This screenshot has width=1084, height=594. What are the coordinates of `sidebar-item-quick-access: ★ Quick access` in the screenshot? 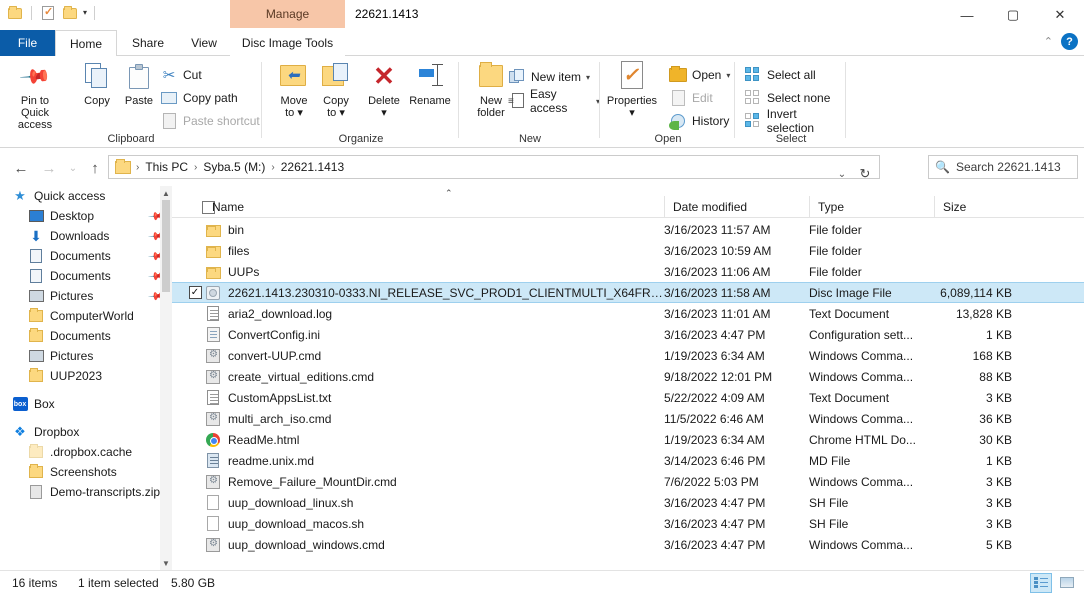 It's located at (86, 196).